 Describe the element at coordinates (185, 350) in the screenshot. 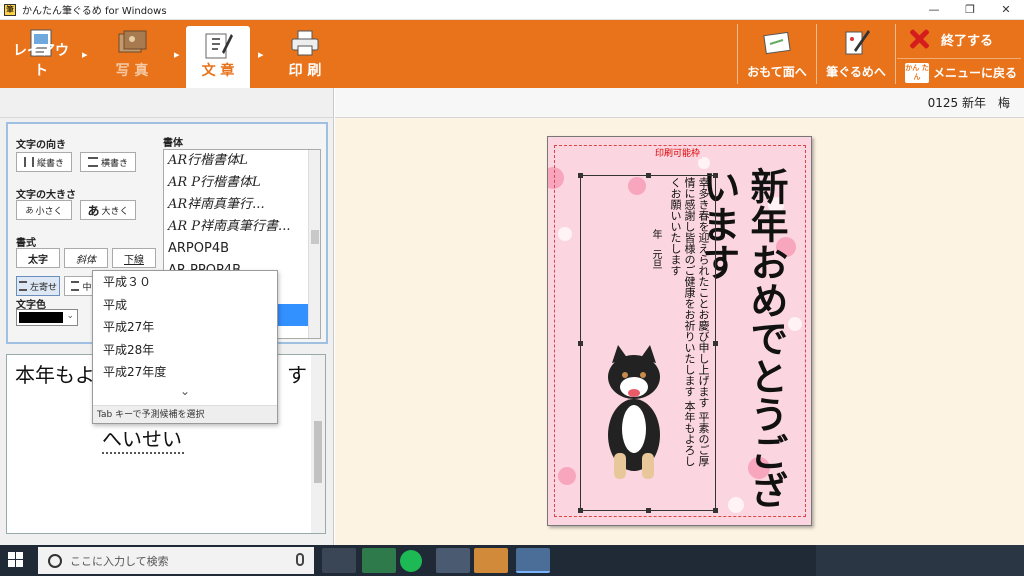

I see `ime-candidate: 平成28年` at that location.